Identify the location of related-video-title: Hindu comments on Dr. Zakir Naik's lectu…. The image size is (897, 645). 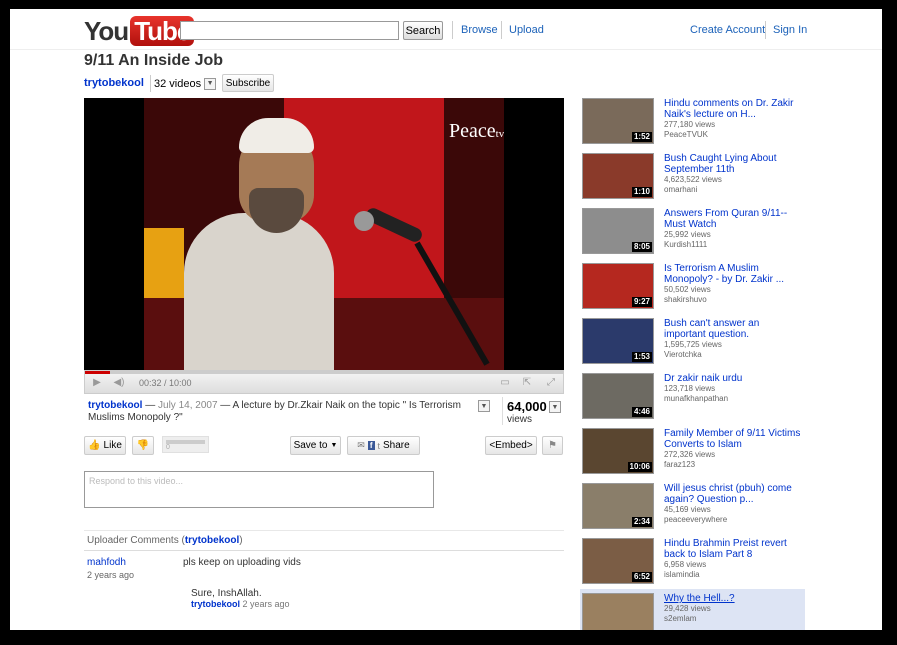
(733, 109).